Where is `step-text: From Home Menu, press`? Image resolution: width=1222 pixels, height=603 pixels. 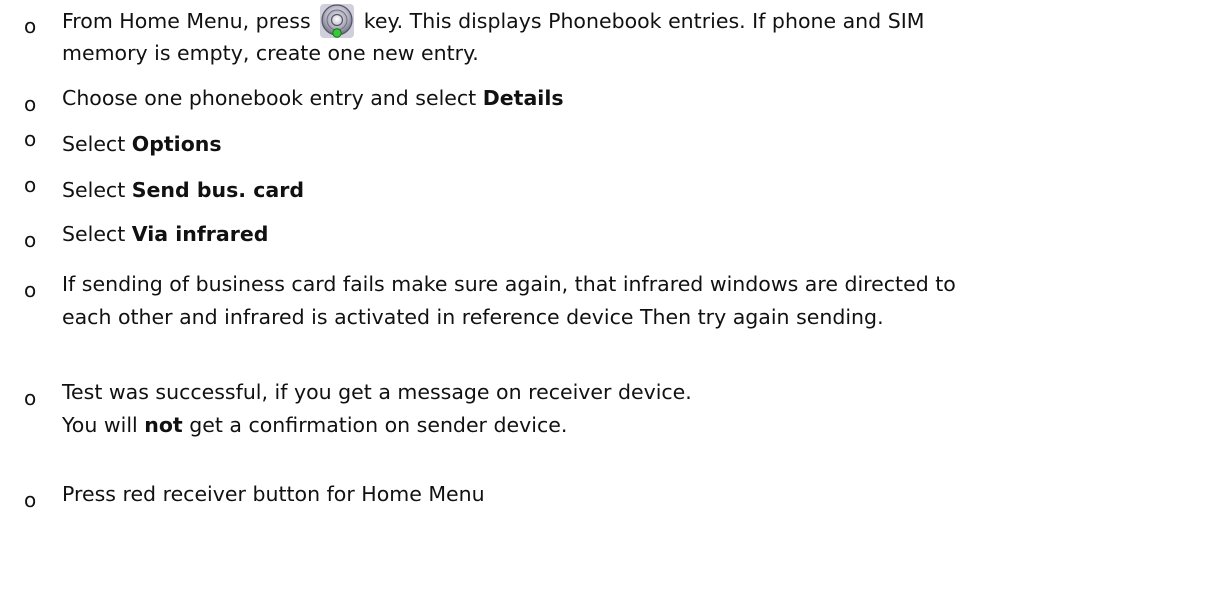 step-text: From Home Menu, press is located at coordinates (190, 21).